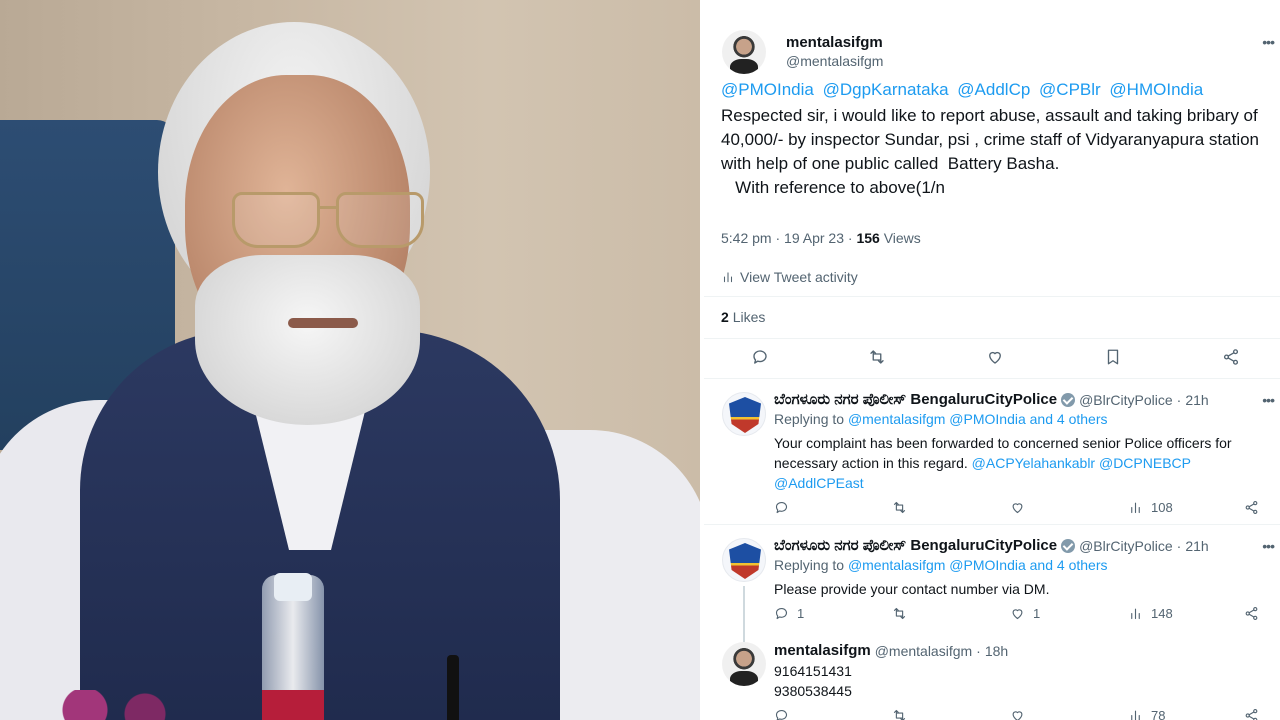 The width and height of the screenshot is (1280, 720). I want to click on views-button: 78, so click(1146, 714).